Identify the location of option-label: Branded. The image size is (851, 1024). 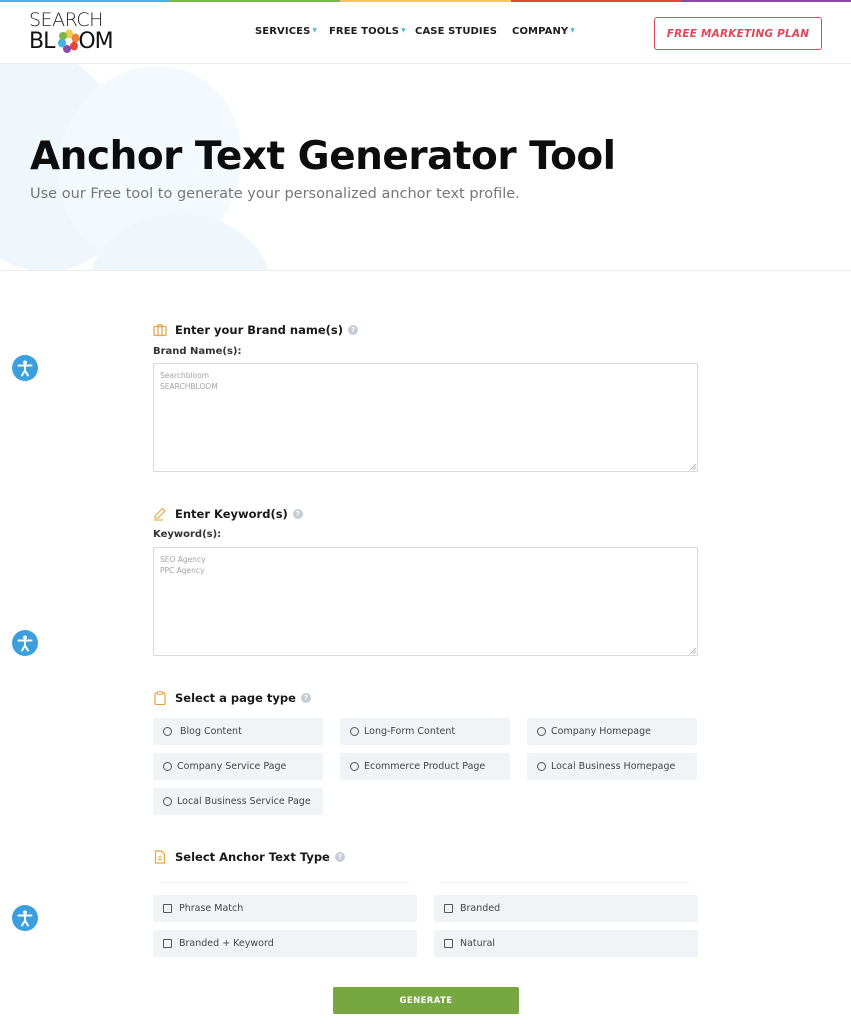
(480, 908).